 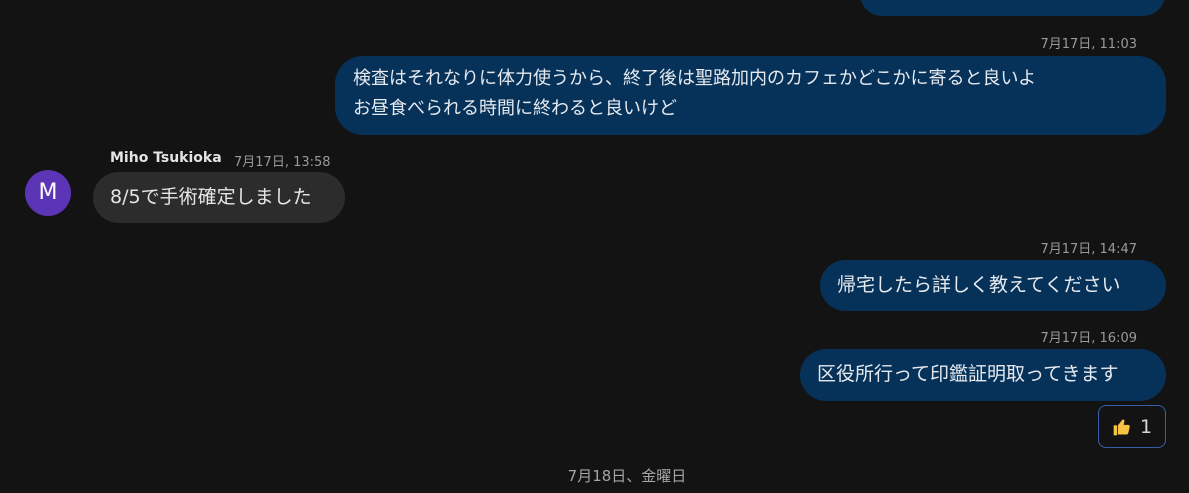 I want to click on message-timestamp: 7月17日, 13:58, so click(x=282, y=162).